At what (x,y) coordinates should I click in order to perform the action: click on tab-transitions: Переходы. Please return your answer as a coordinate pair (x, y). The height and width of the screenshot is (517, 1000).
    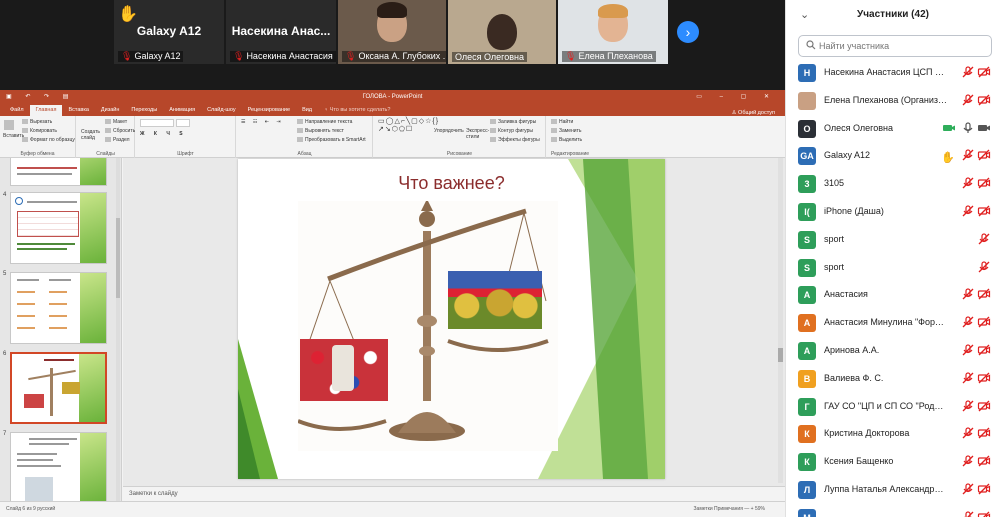
    Looking at the image, I should click on (144, 110).